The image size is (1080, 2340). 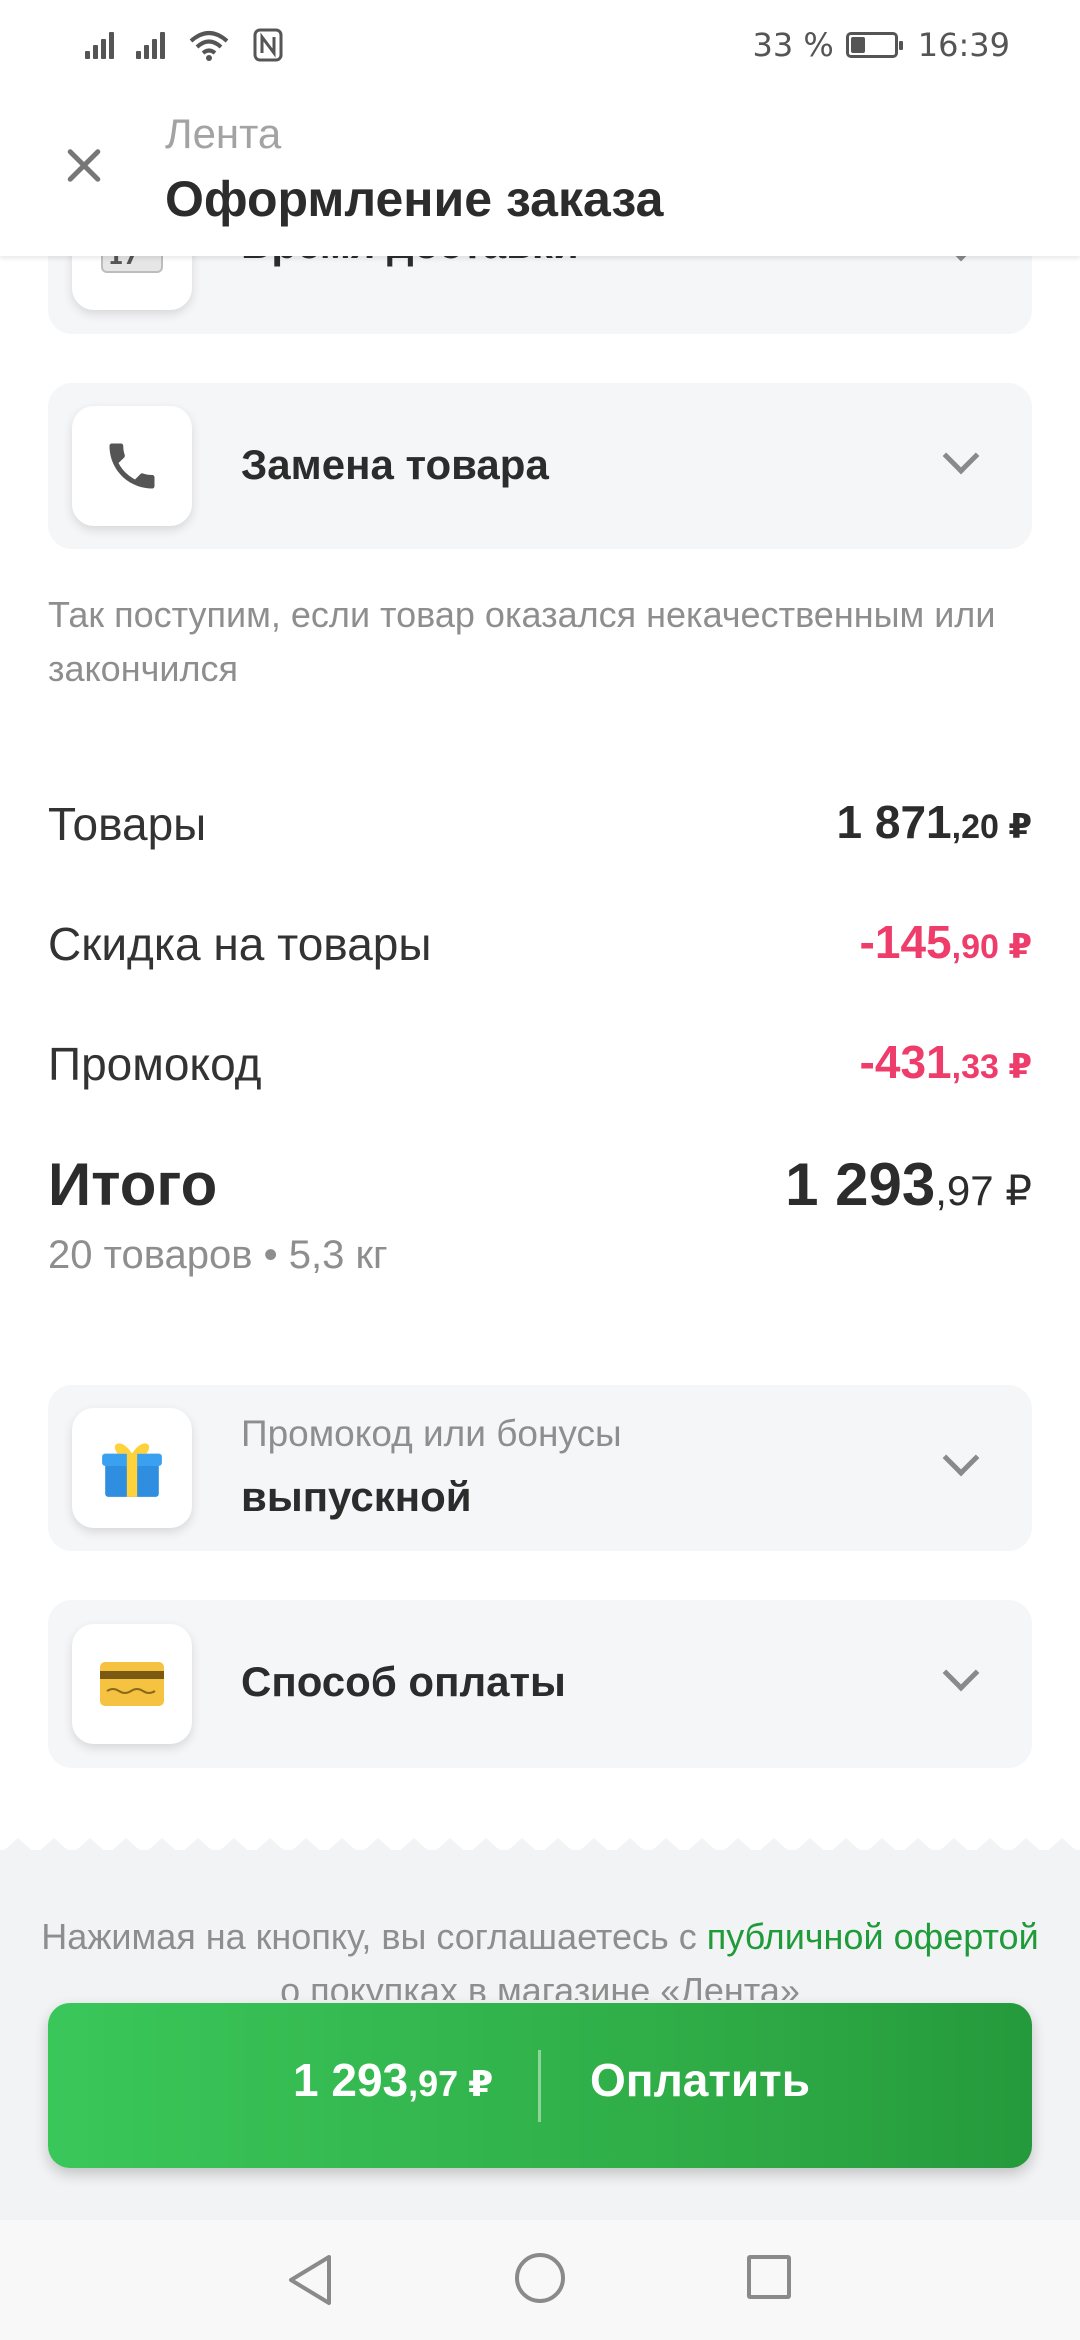 I want to click on back-icon, so click(x=310, y=2280).